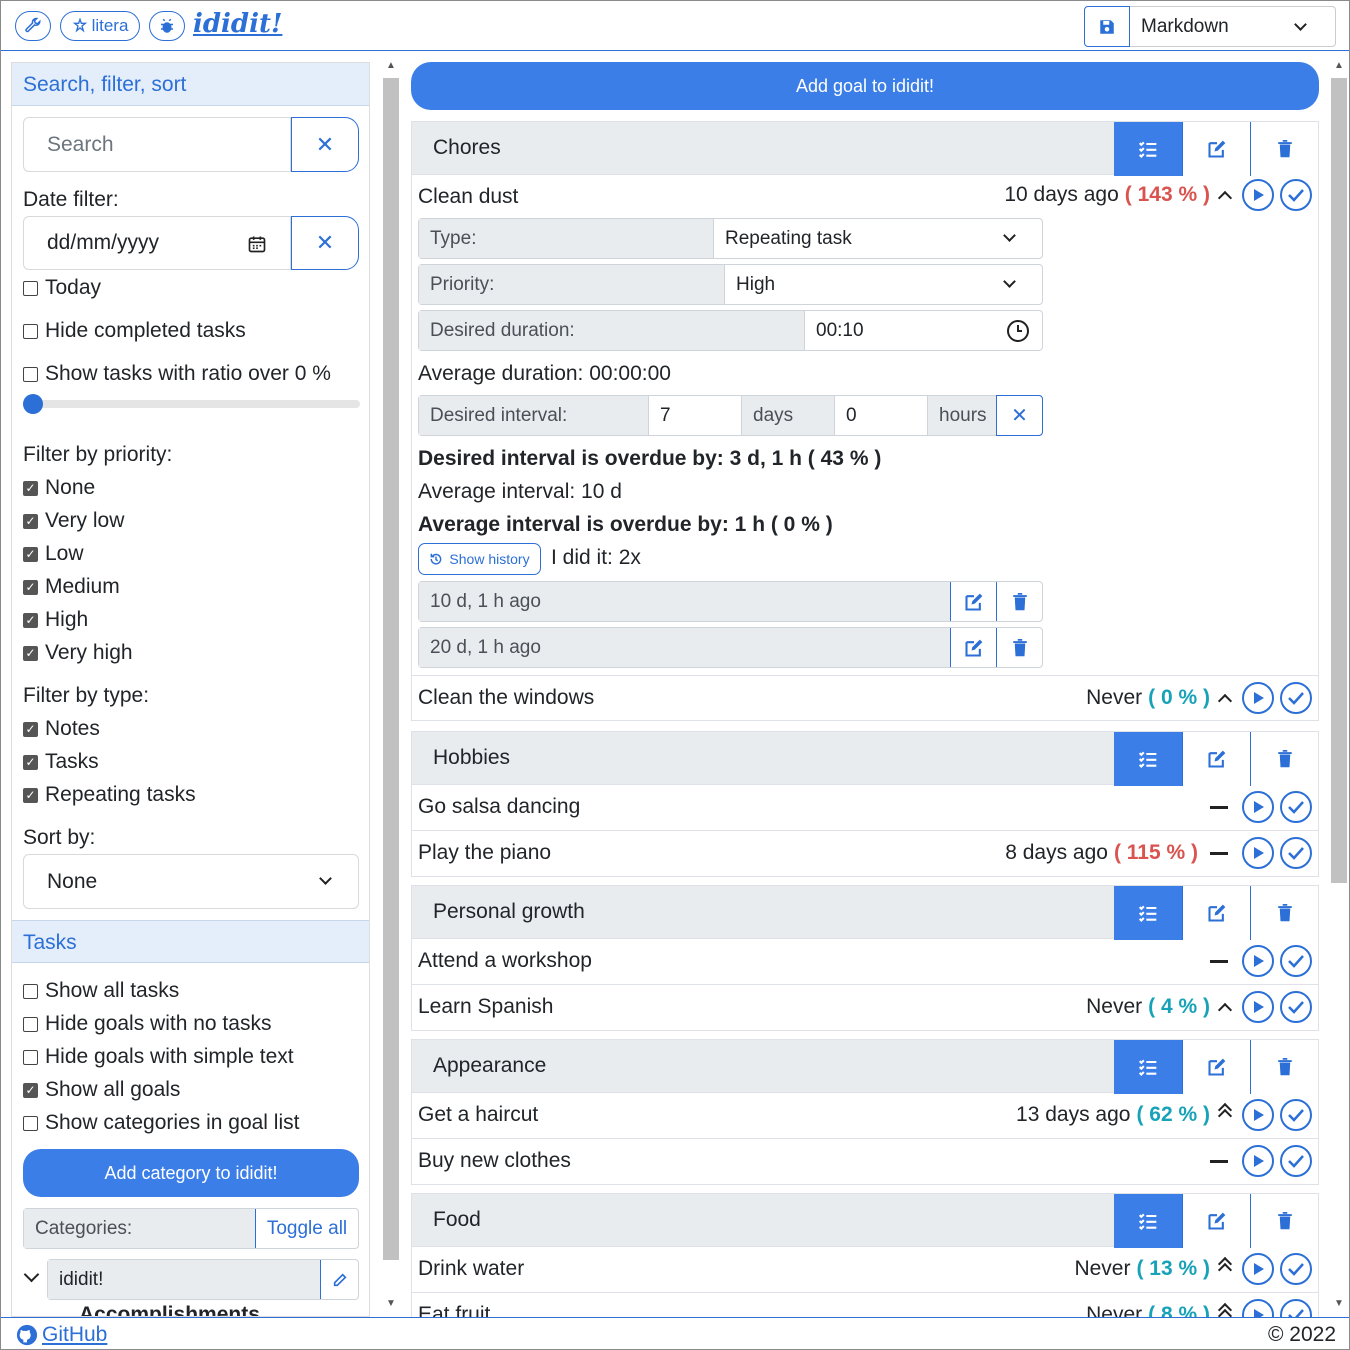 This screenshot has height=1350, width=1350. I want to click on edit-category-button, so click(339, 1279).